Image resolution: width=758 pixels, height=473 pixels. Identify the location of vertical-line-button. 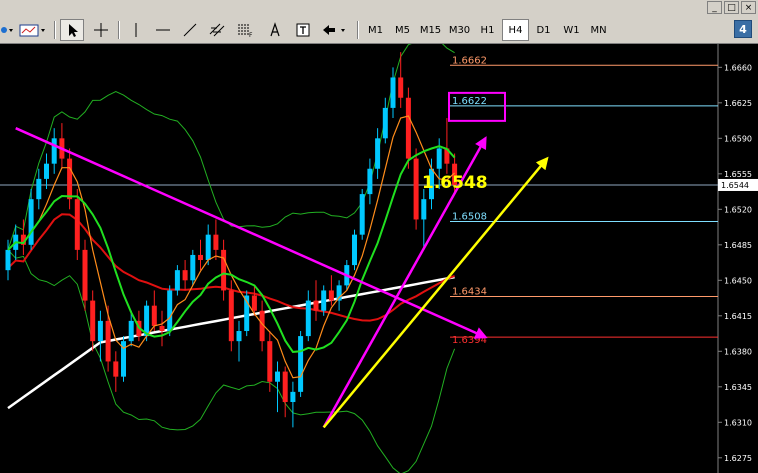
(136, 30).